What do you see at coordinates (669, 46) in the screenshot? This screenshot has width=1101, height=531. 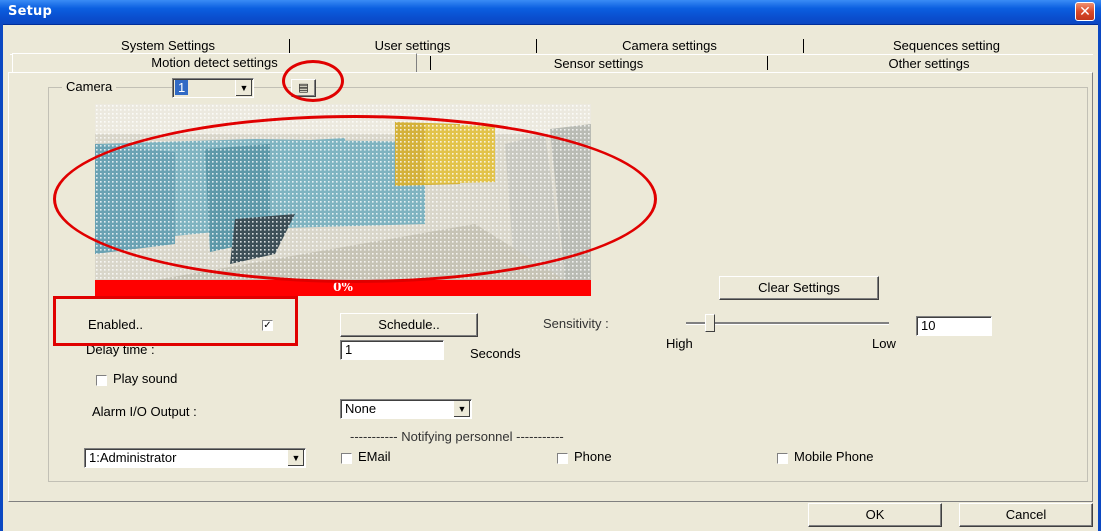 I see `tab-camera-settings: Camera settings` at bounding box center [669, 46].